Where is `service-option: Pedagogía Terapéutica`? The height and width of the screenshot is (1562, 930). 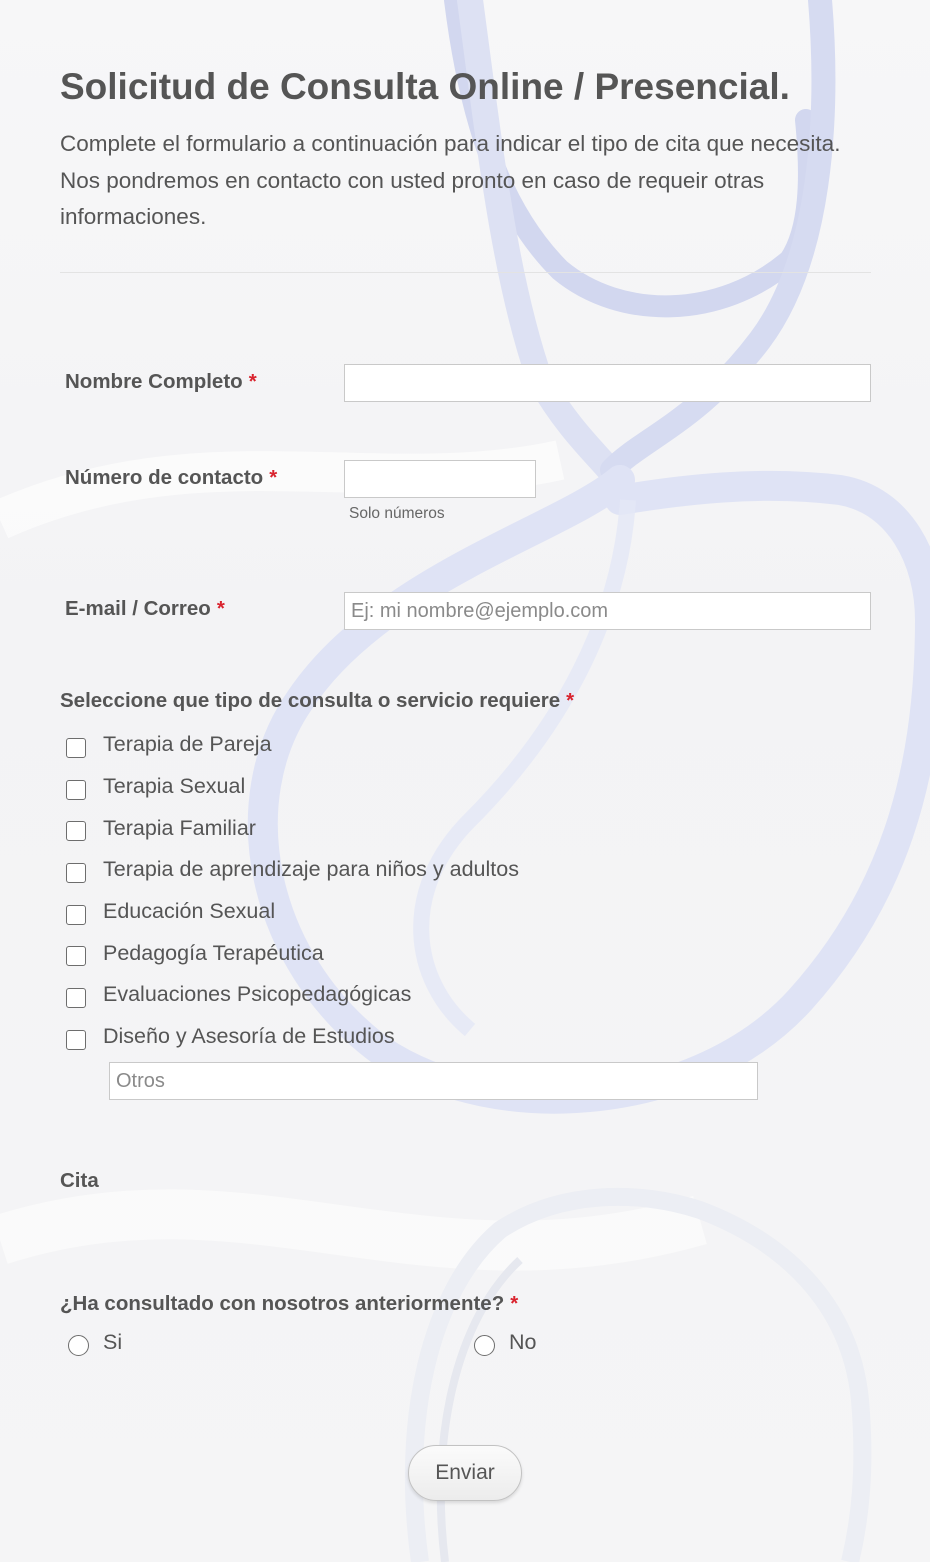
service-option: Pedagogía Terapéutica is located at coordinates (292, 953).